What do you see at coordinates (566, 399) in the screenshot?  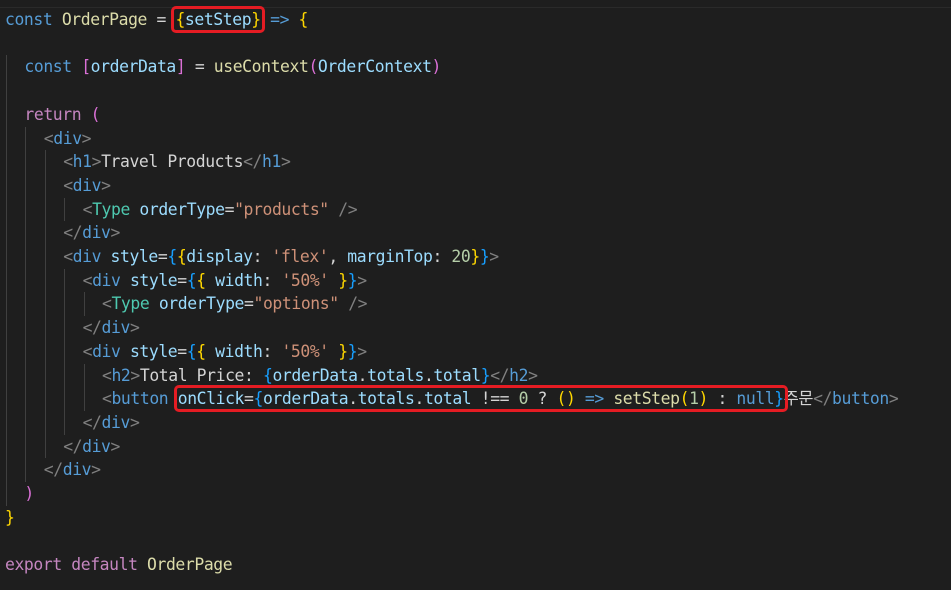 I see `code-token: ()` at bounding box center [566, 399].